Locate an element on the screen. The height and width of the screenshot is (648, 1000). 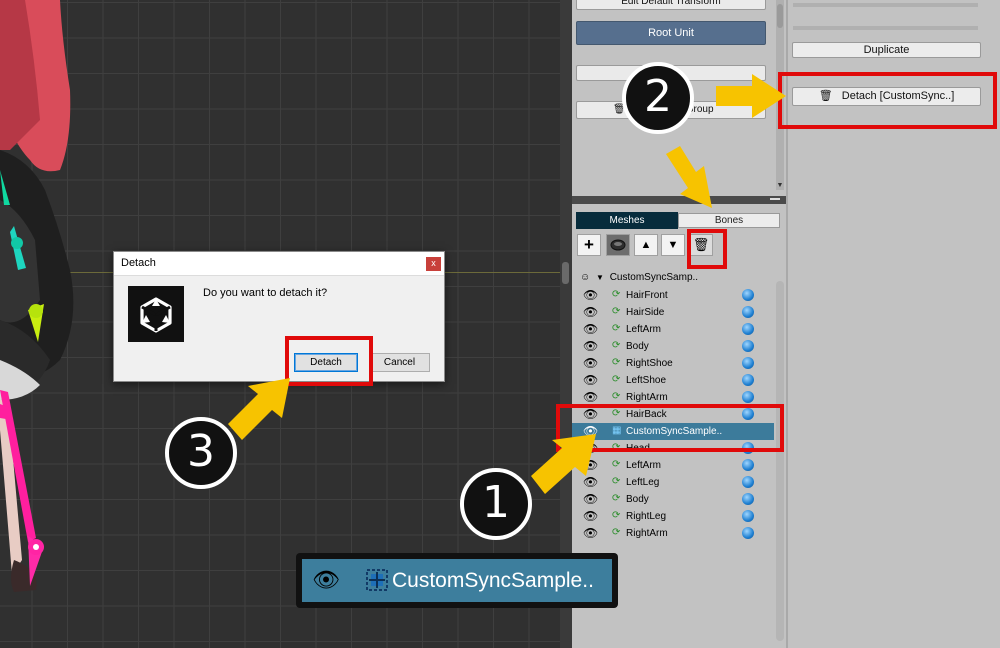
list-item: 👁 ⟳ LeftShoe is located at coordinates (673, 380).